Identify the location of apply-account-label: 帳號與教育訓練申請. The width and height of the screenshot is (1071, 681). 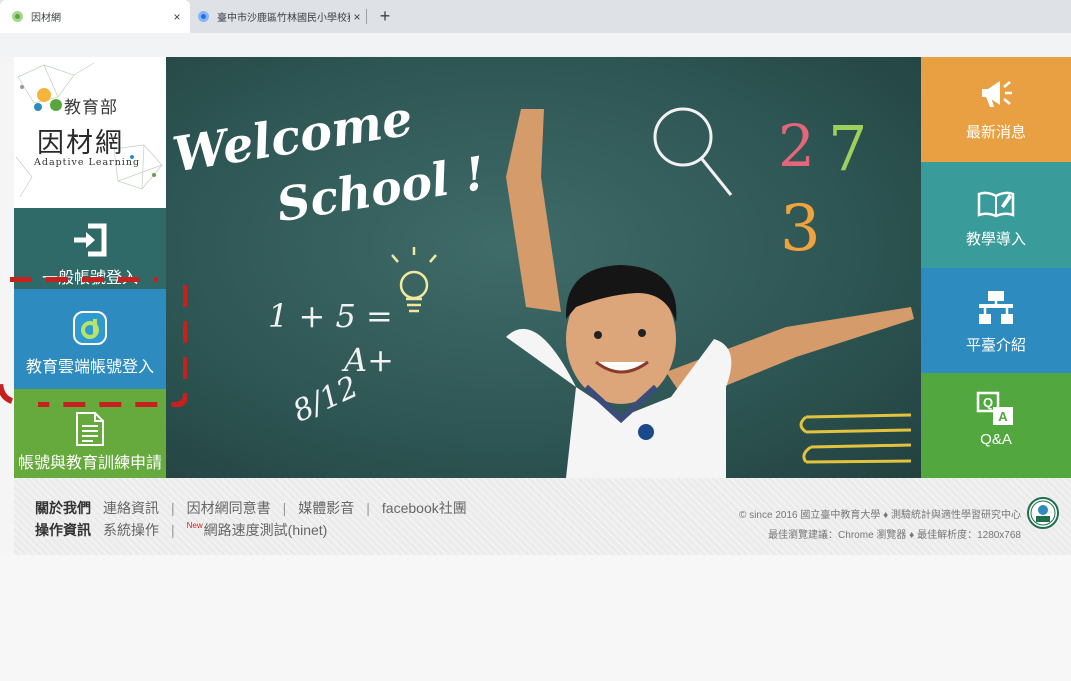
(89, 463).